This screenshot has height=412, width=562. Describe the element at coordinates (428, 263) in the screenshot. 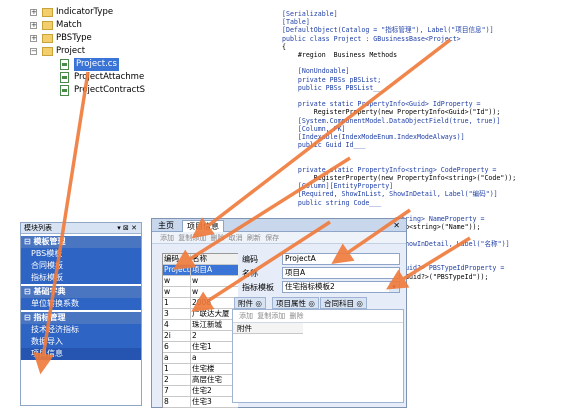

I see `arrow-type-to-combo` at that location.